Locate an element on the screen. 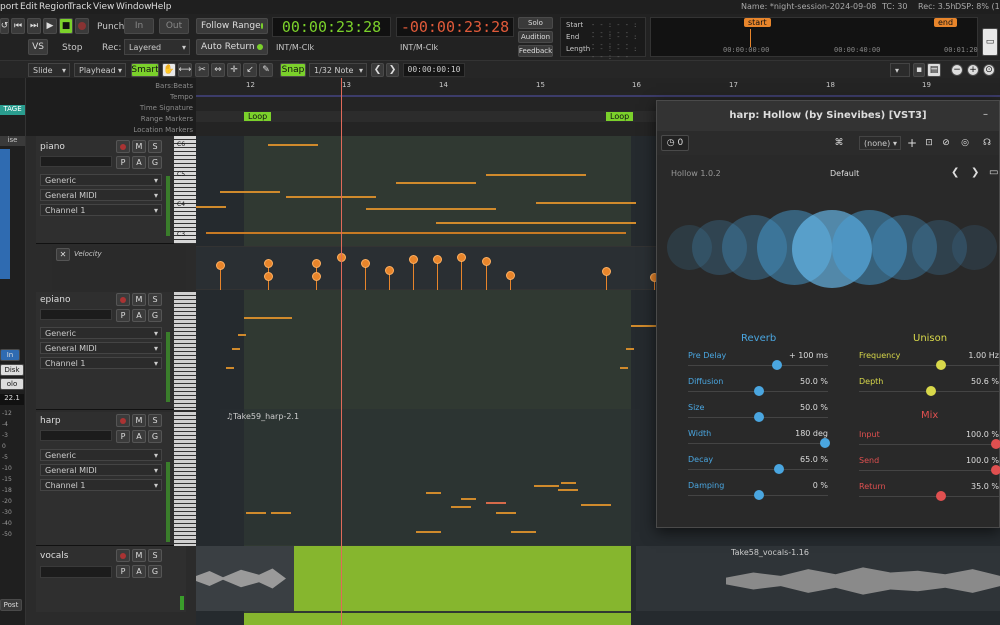 Image resolution: width=1000 pixels, height=625 pixels. reverb-param-5: Damping 0 % is located at coordinates (758, 493).